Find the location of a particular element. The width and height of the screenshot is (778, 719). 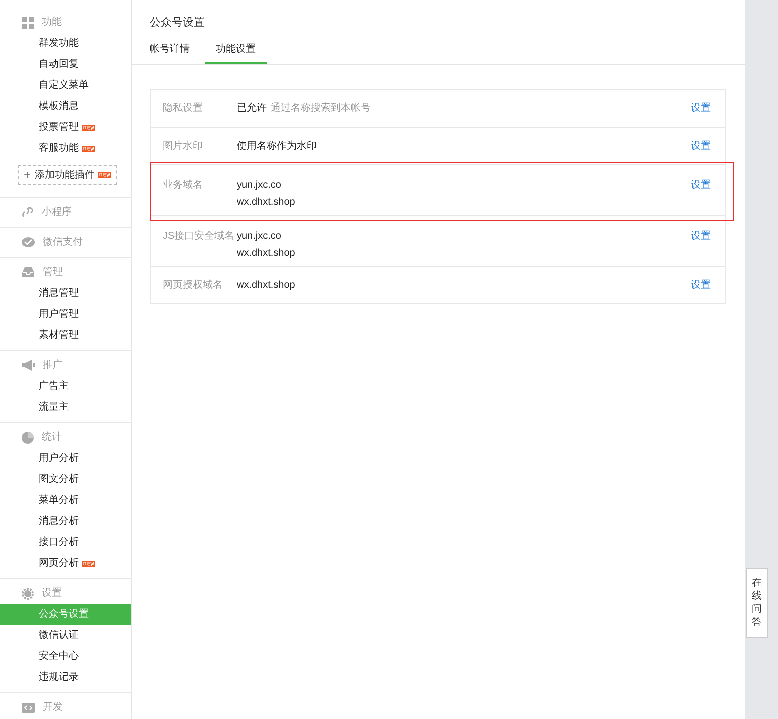

grid-icon is located at coordinates (28, 22).